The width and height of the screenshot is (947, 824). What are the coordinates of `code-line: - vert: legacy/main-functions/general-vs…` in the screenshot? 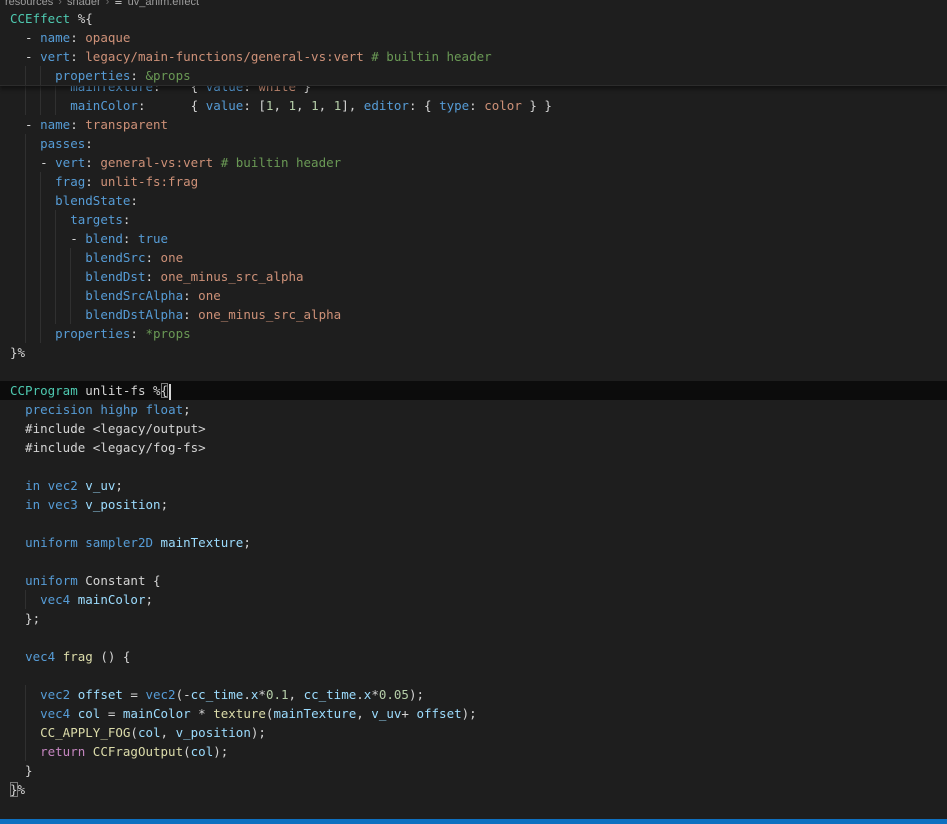 It's located at (473, 56).